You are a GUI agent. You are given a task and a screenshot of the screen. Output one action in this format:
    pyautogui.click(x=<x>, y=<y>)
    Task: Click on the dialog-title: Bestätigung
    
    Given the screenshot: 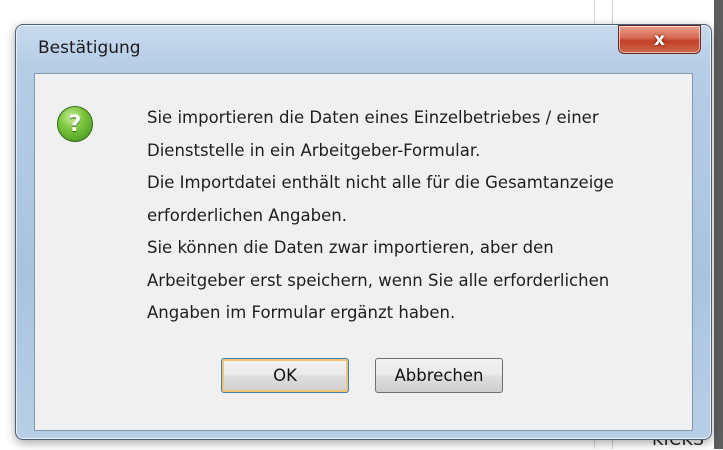 What is the action you would take?
    pyautogui.click(x=89, y=48)
    